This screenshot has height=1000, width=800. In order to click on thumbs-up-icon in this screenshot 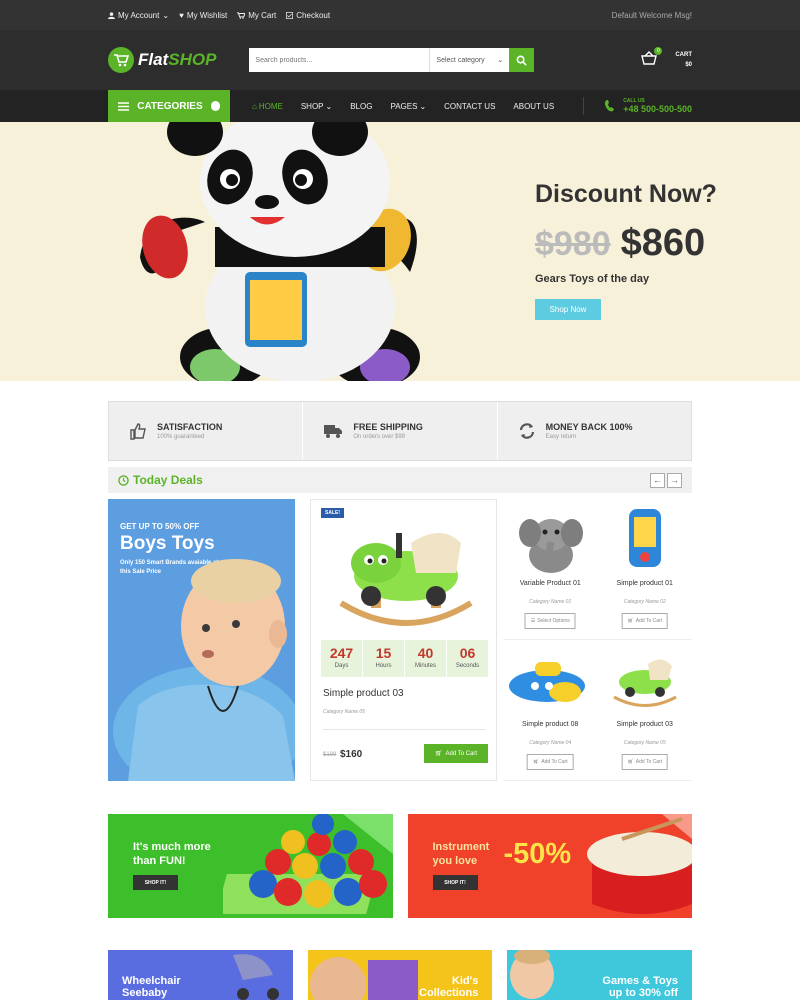, I will do `click(138, 431)`.